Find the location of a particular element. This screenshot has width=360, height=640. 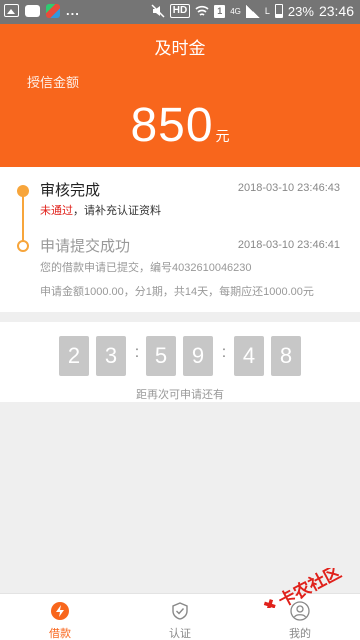

lightning-icon is located at coordinates (60, 611).